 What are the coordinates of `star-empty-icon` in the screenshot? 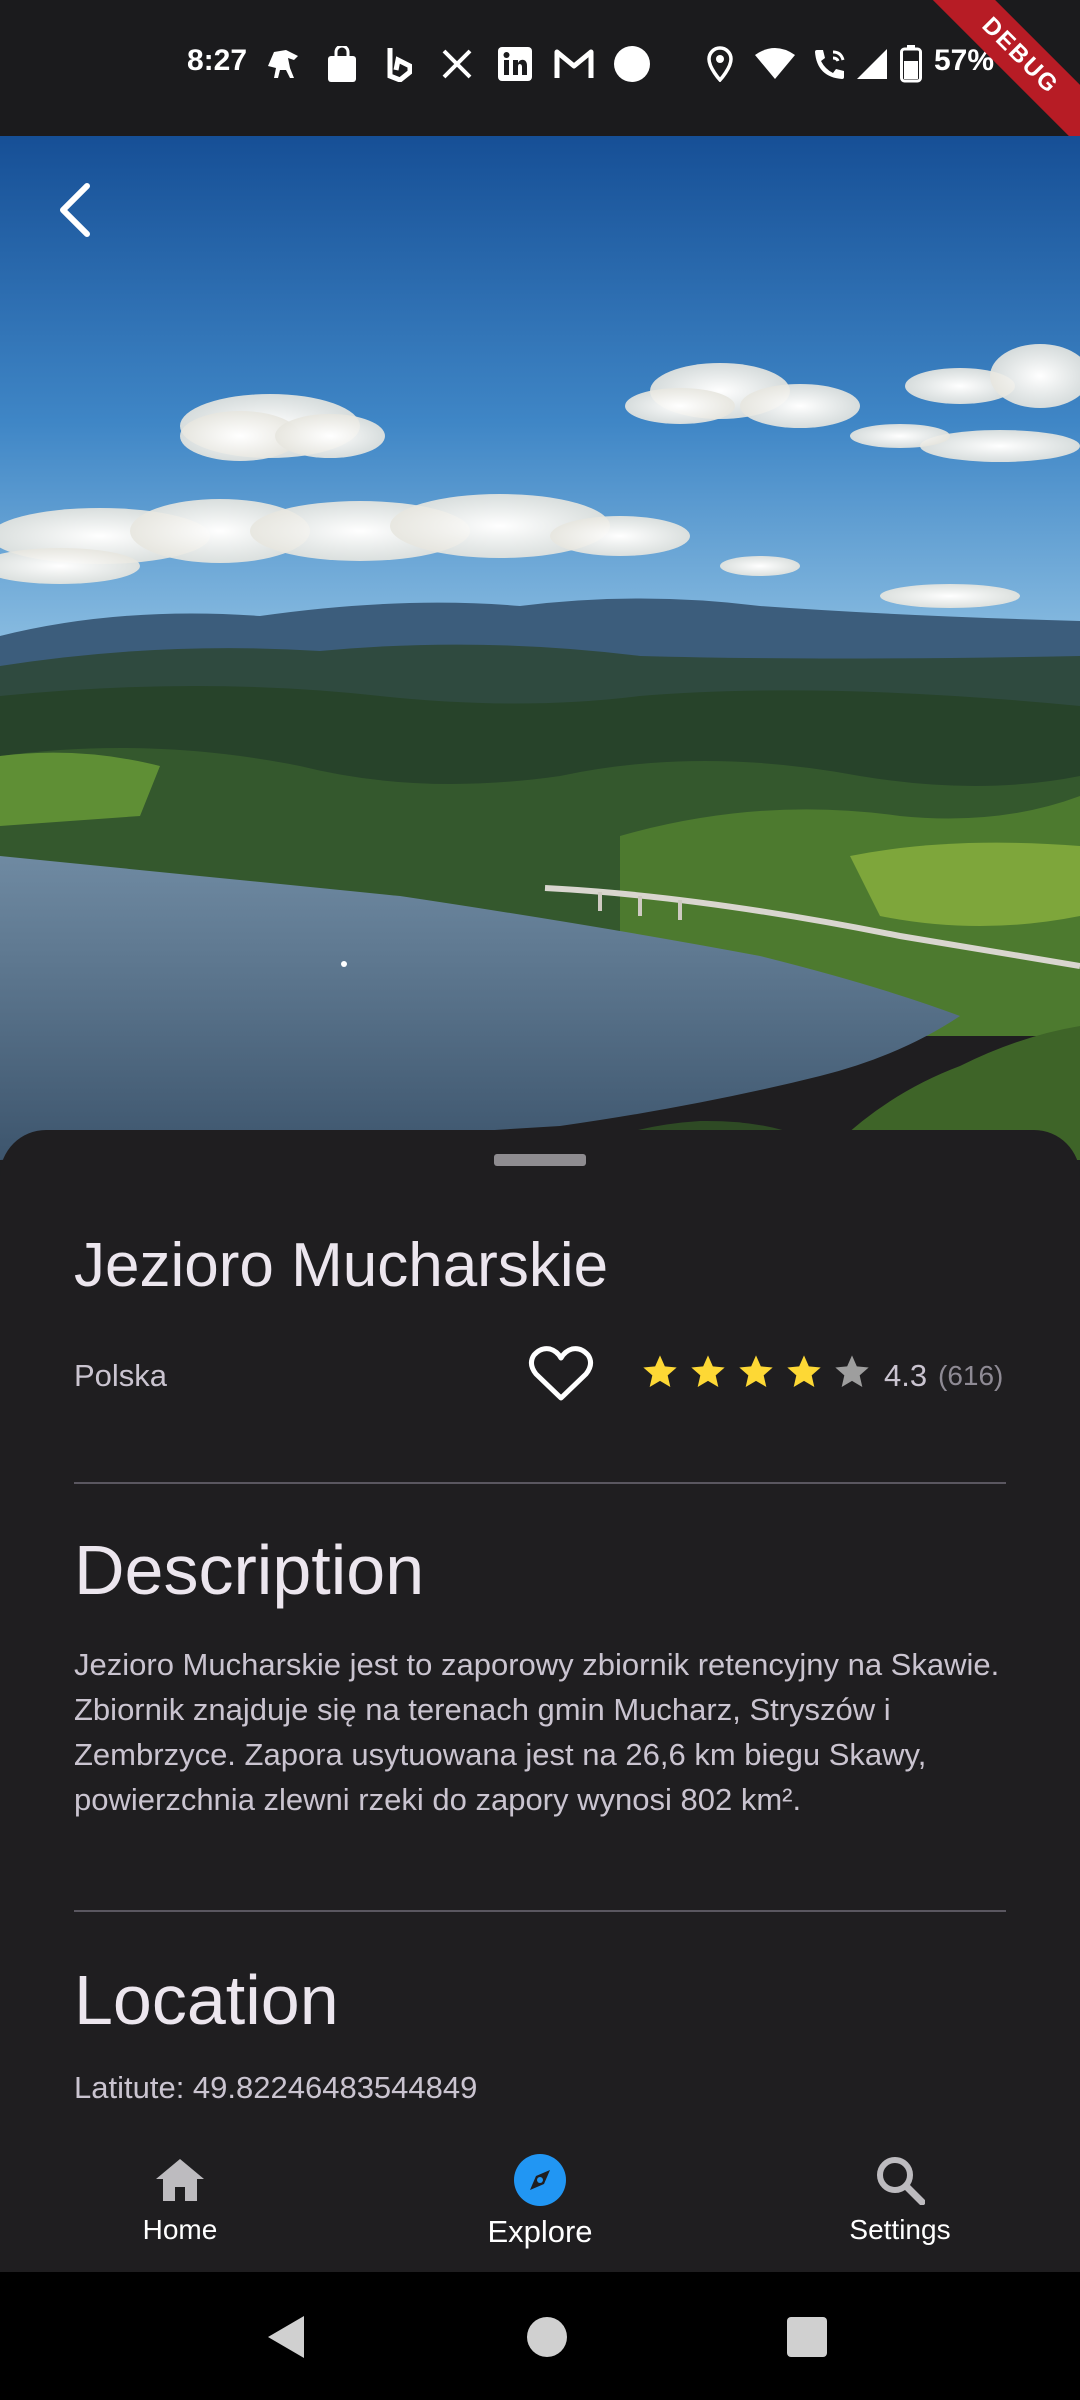 It's located at (852, 1371).